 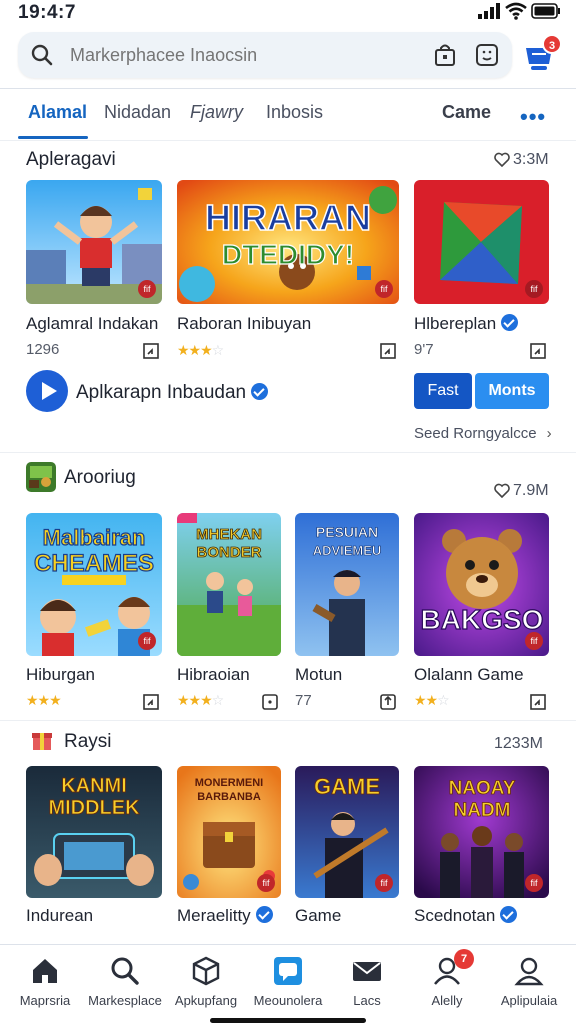 What do you see at coordinates (206, 1000) in the screenshot?
I see `nav-label: Apkupfang` at bounding box center [206, 1000].